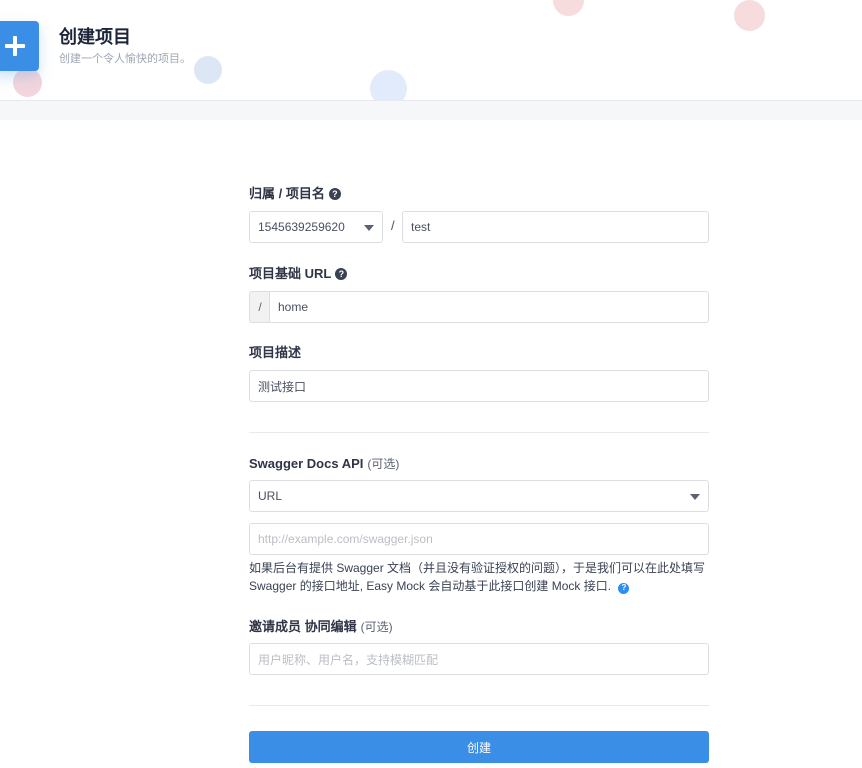  Describe the element at coordinates (479, 386) in the screenshot. I see `description-input: 测试接口` at that location.